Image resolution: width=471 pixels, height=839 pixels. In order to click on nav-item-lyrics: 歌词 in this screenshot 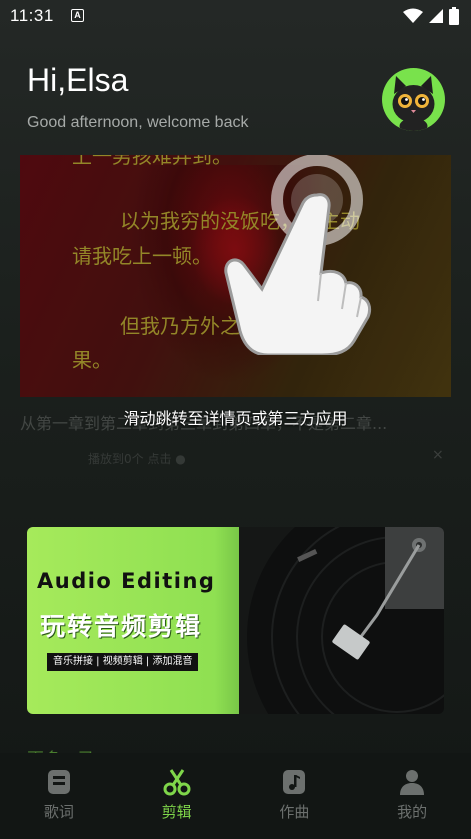, I will do `click(59, 796)`.